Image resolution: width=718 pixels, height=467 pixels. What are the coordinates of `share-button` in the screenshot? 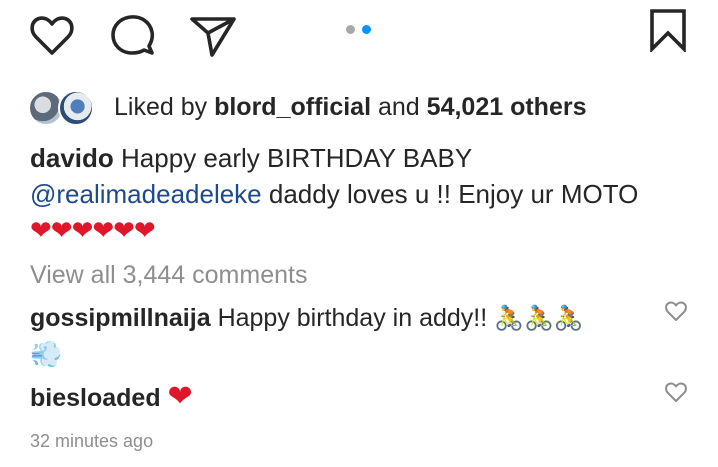 It's located at (213, 35).